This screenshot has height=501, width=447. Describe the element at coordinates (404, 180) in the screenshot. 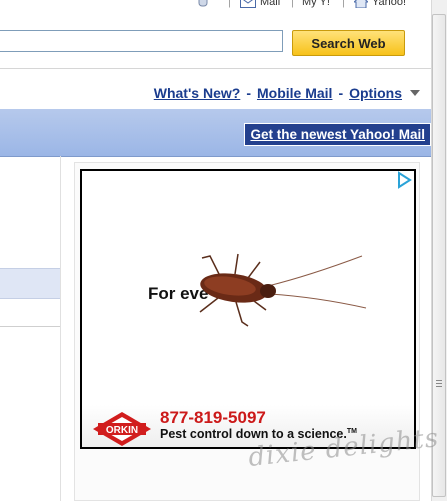

I see `adchoices-icon` at that location.